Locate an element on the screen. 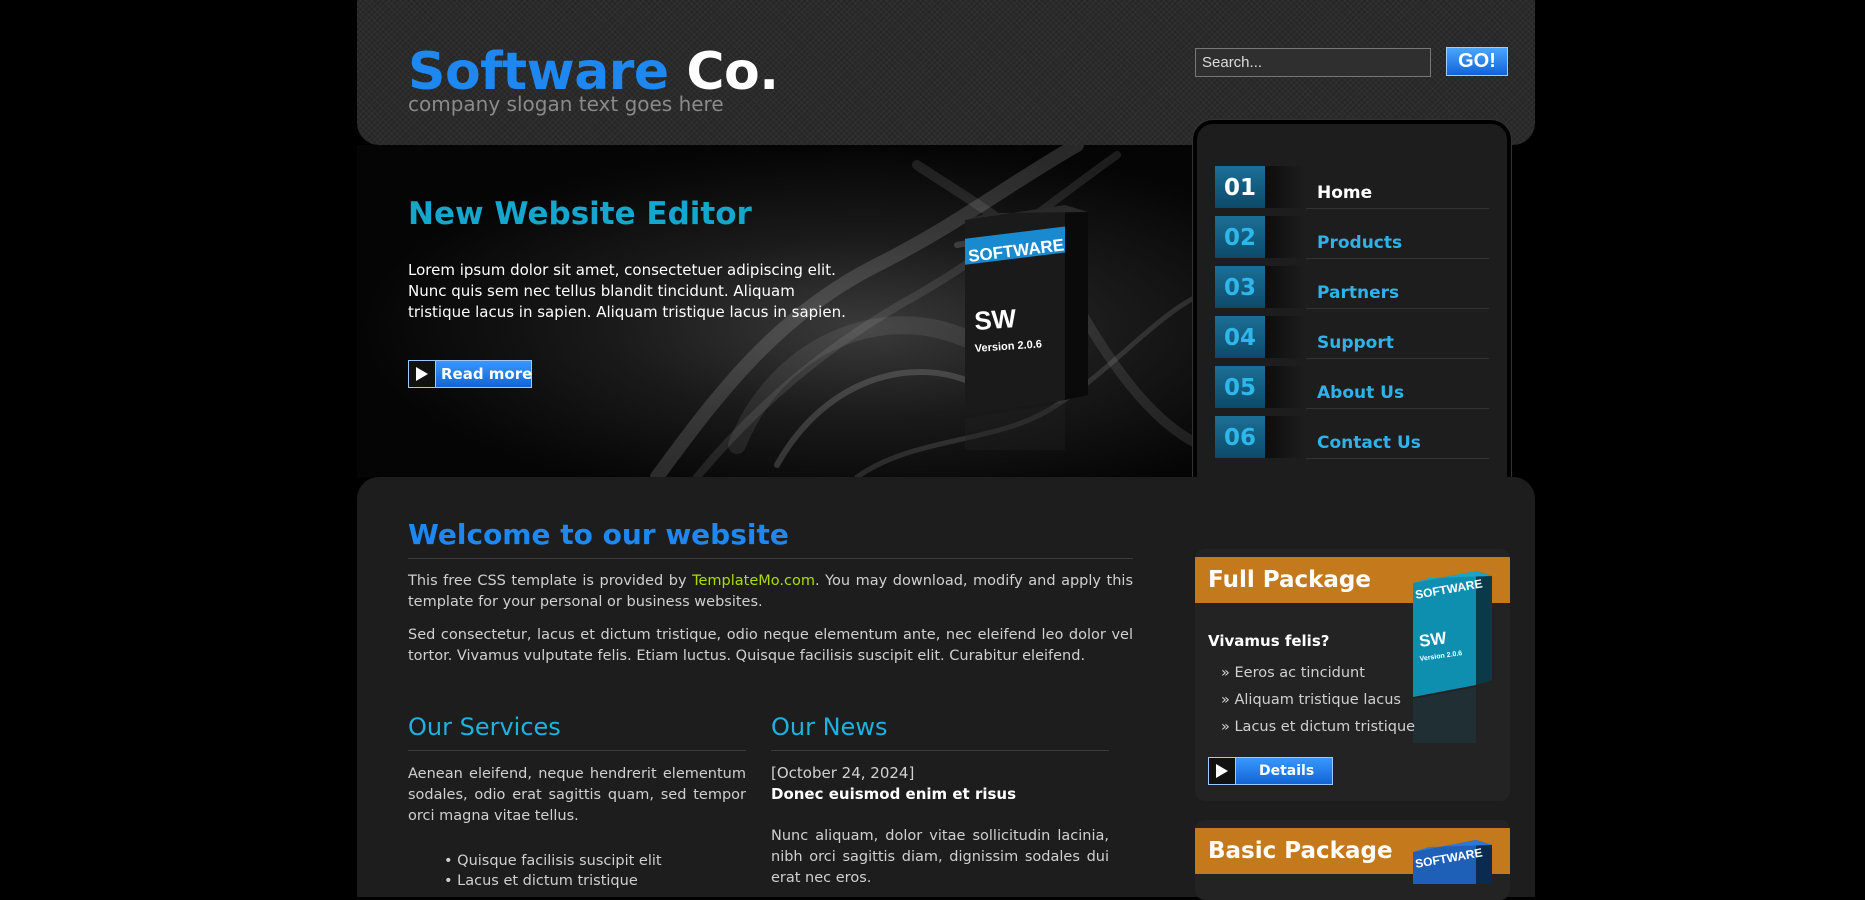 The image size is (1865, 900). details-label: Details is located at coordinates (1287, 771).